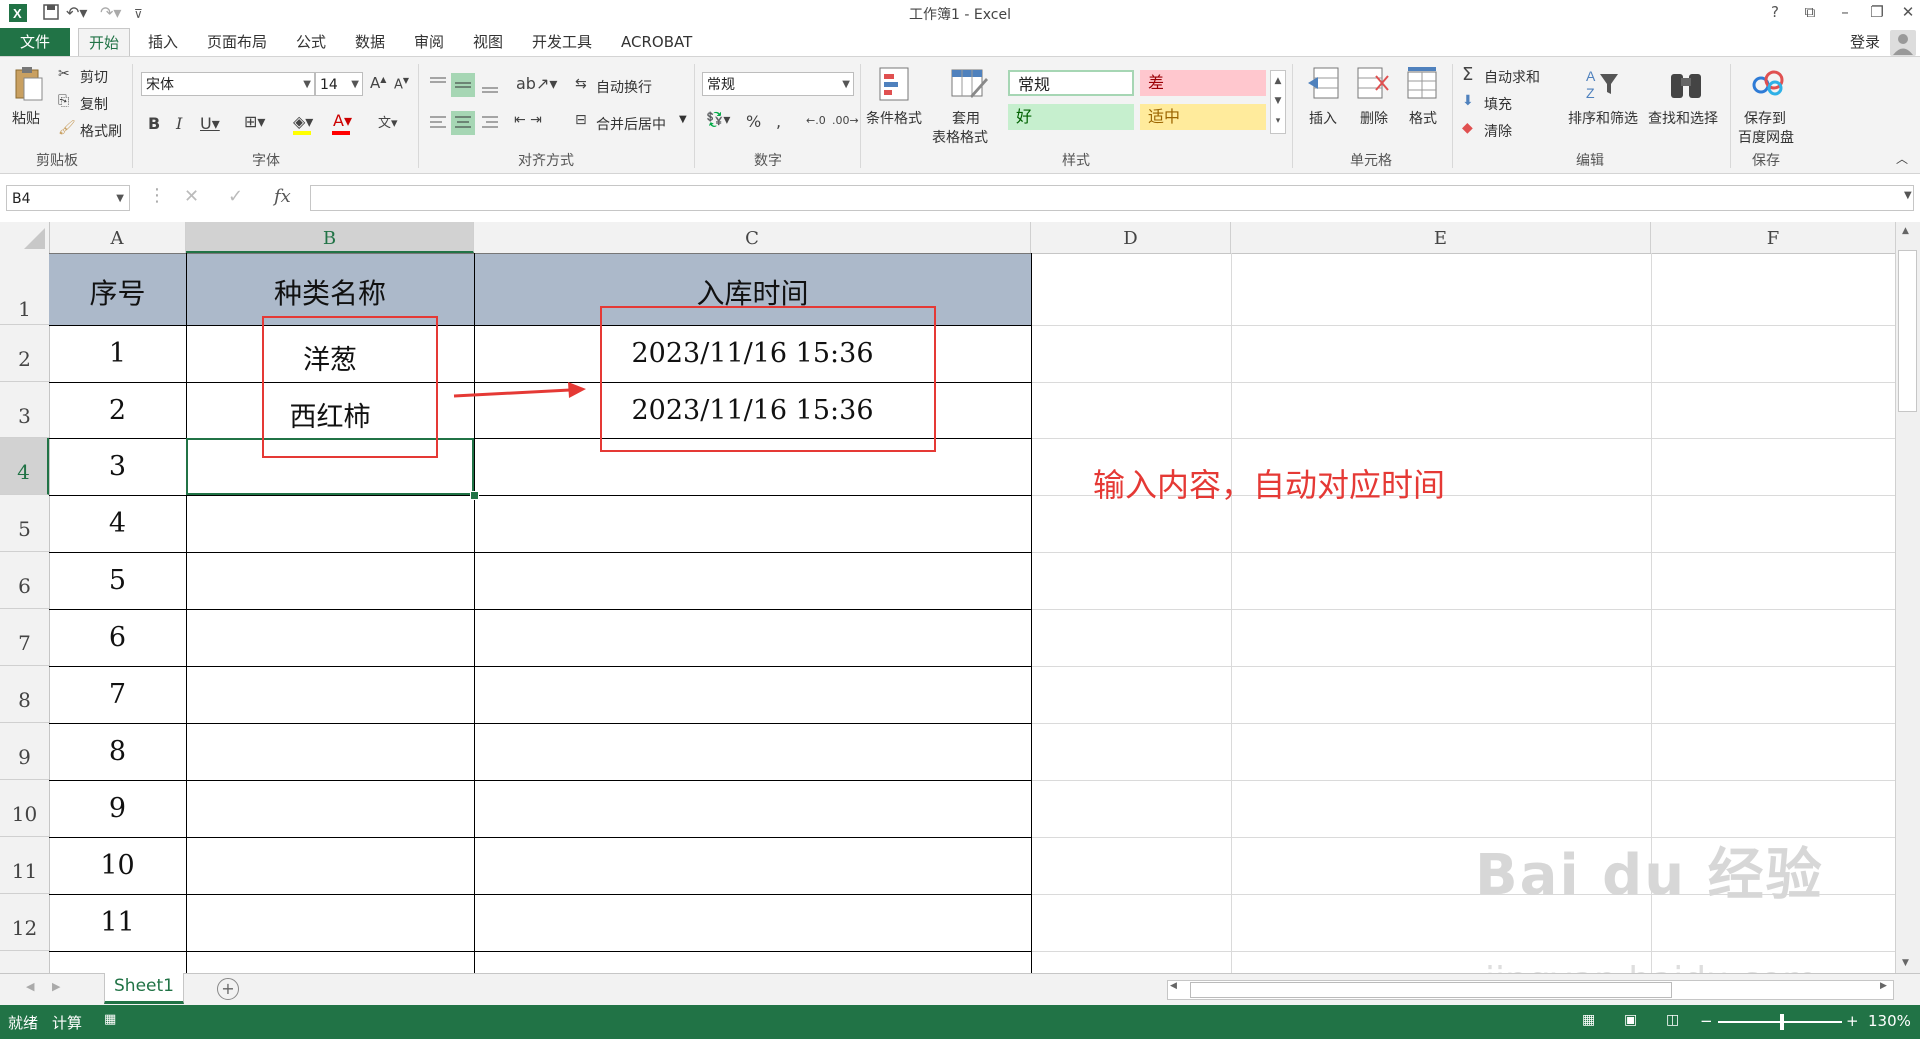 This screenshot has width=1920, height=1039. Describe the element at coordinates (1630, 1020) in the screenshot. I see `page-layout-view-icon: ▣` at that location.